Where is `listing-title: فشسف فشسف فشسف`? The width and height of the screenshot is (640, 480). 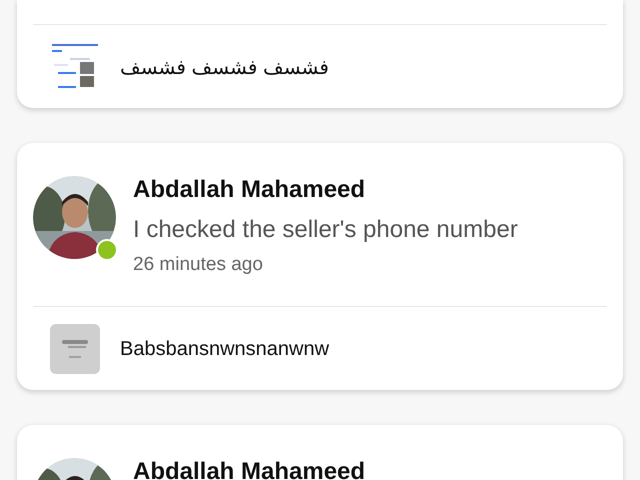
listing-title: فشسف فشسف فشسف is located at coordinates (224, 68).